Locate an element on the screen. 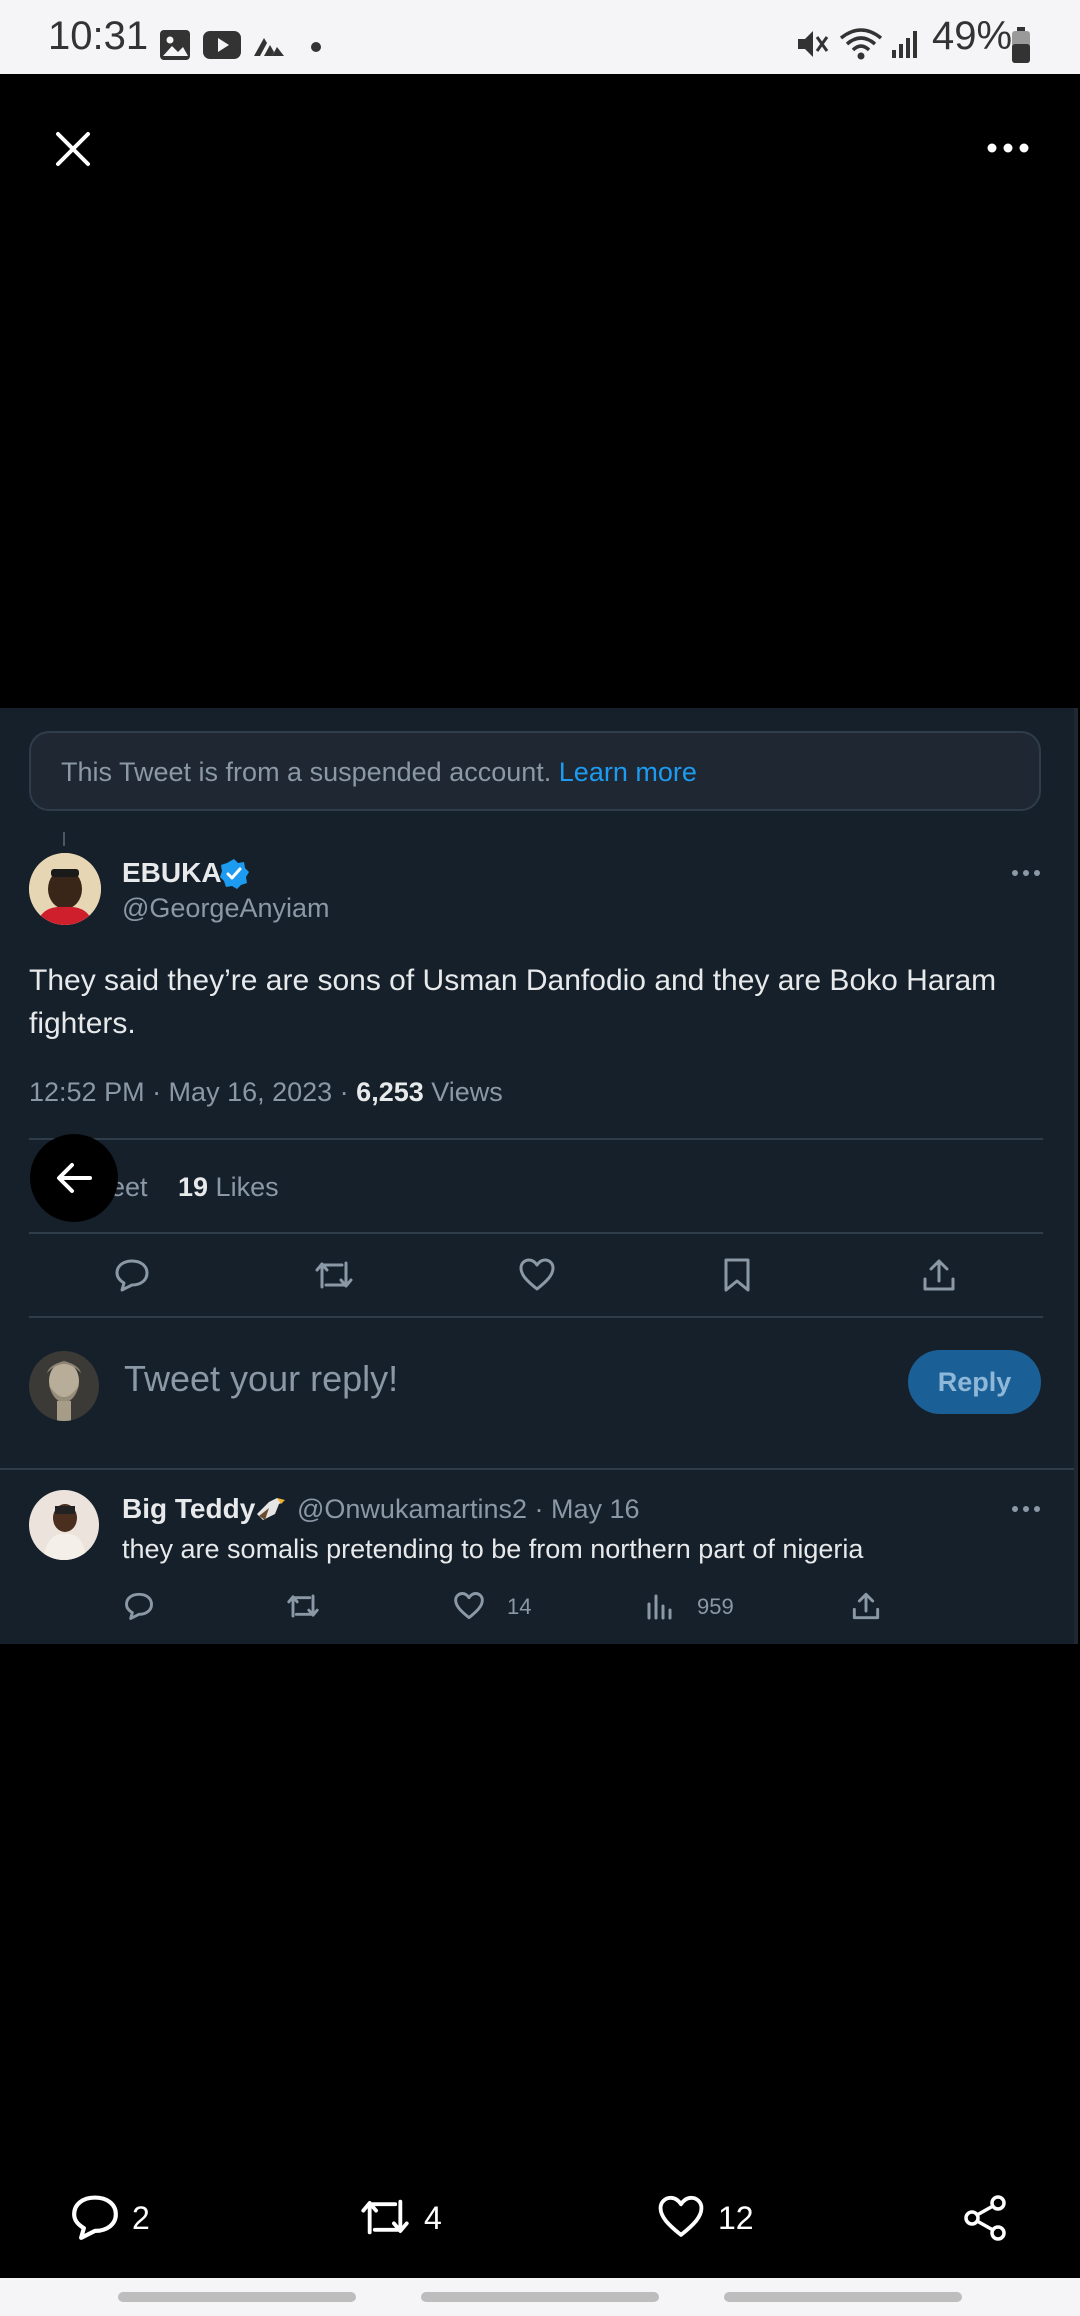  nav-back-handle is located at coordinates (843, 2297).